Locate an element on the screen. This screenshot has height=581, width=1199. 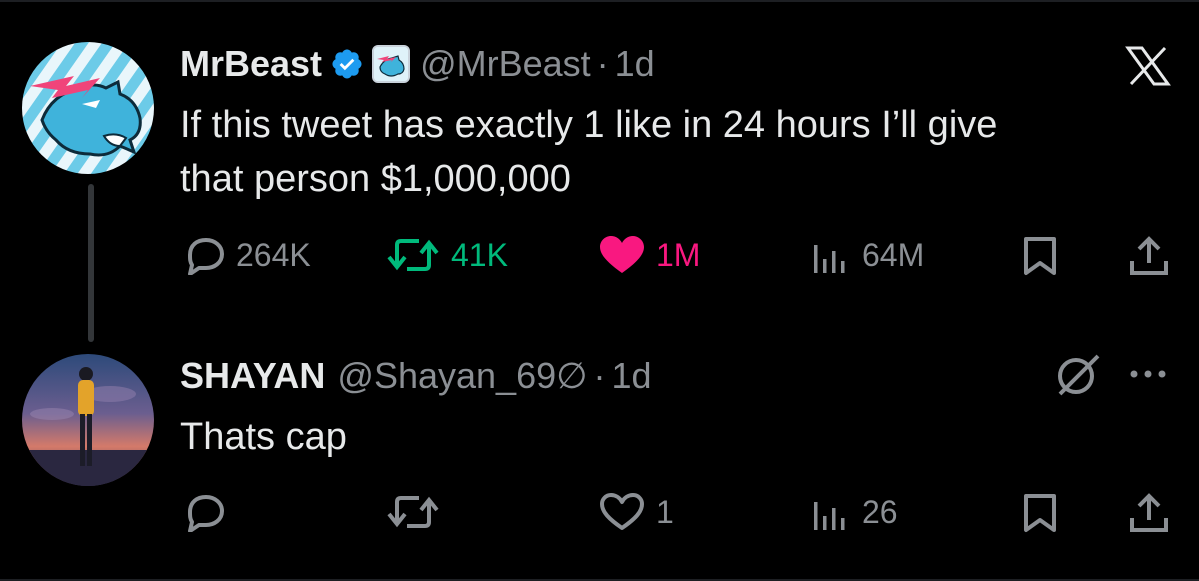
reply-repost-button is located at coordinates (418, 512).